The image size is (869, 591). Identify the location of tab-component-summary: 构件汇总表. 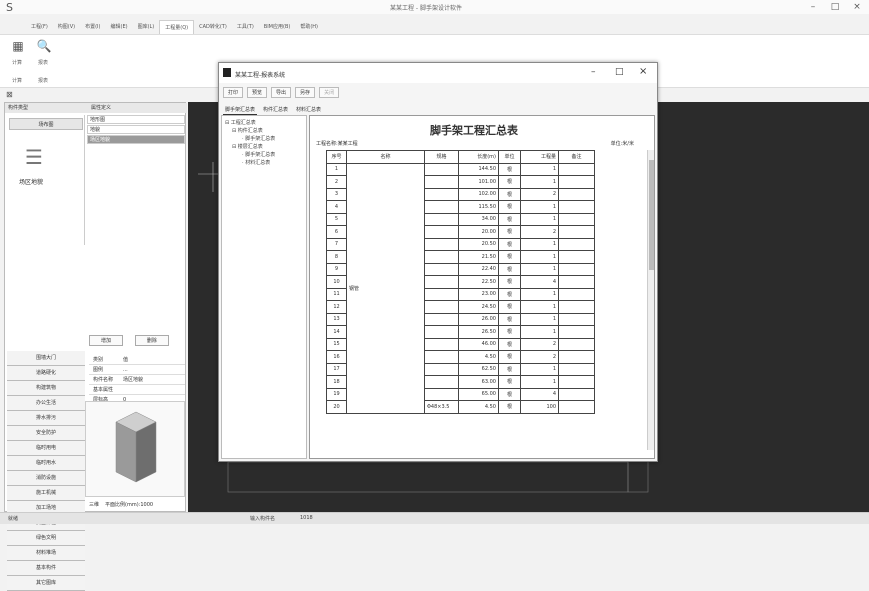
(275, 110).